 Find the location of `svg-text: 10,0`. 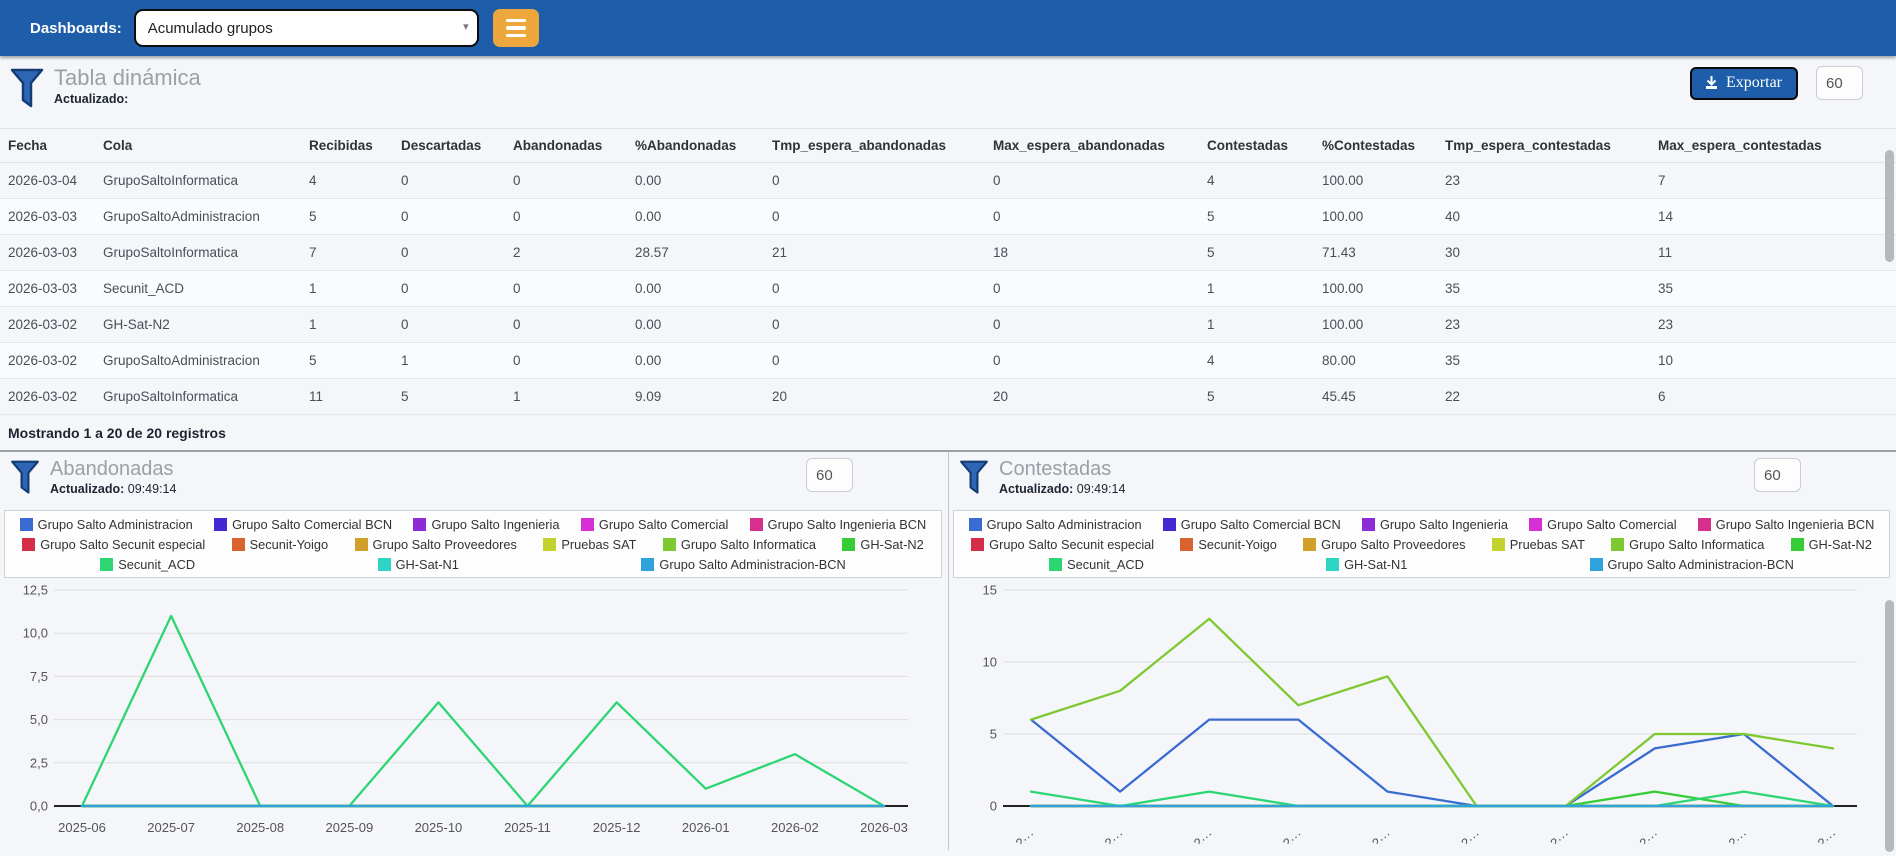

svg-text: 10,0 is located at coordinates (35, 633).